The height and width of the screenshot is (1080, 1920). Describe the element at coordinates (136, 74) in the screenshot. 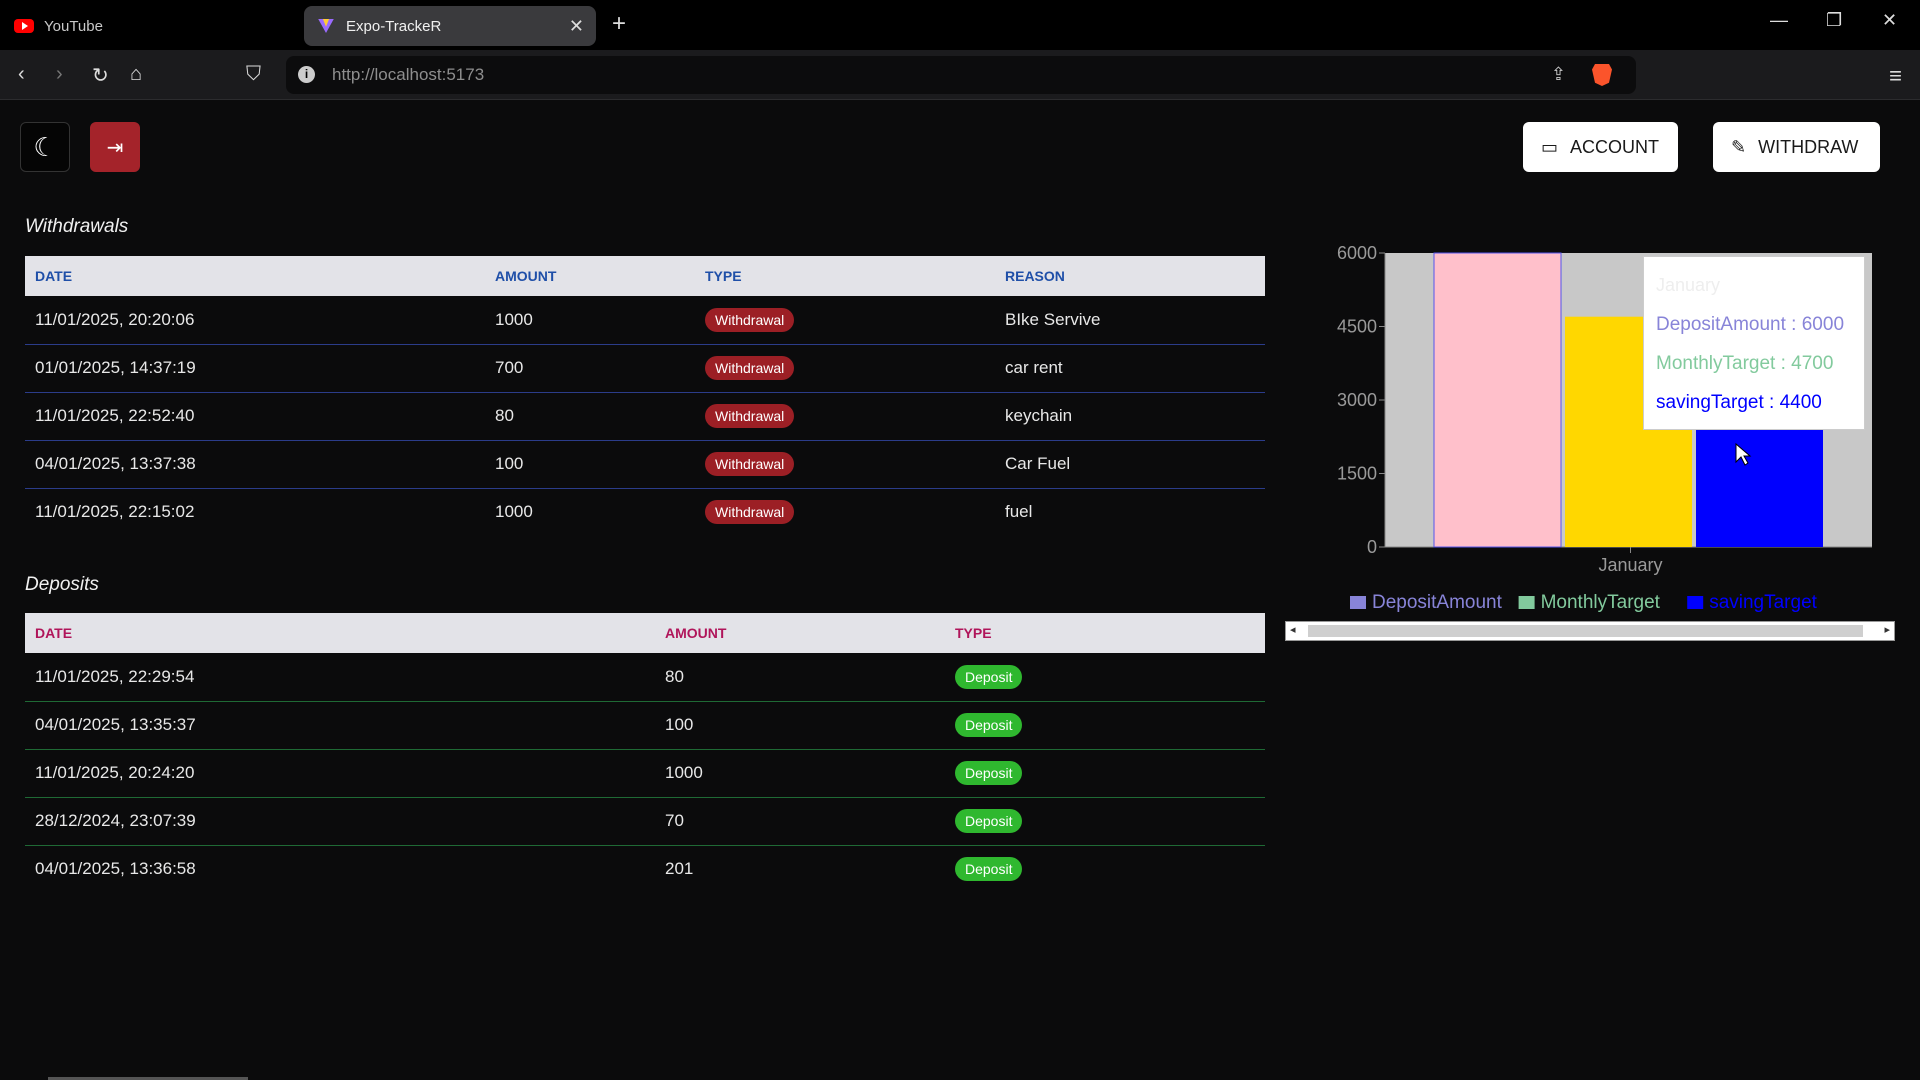

I see `home-icon: ⌂` at that location.